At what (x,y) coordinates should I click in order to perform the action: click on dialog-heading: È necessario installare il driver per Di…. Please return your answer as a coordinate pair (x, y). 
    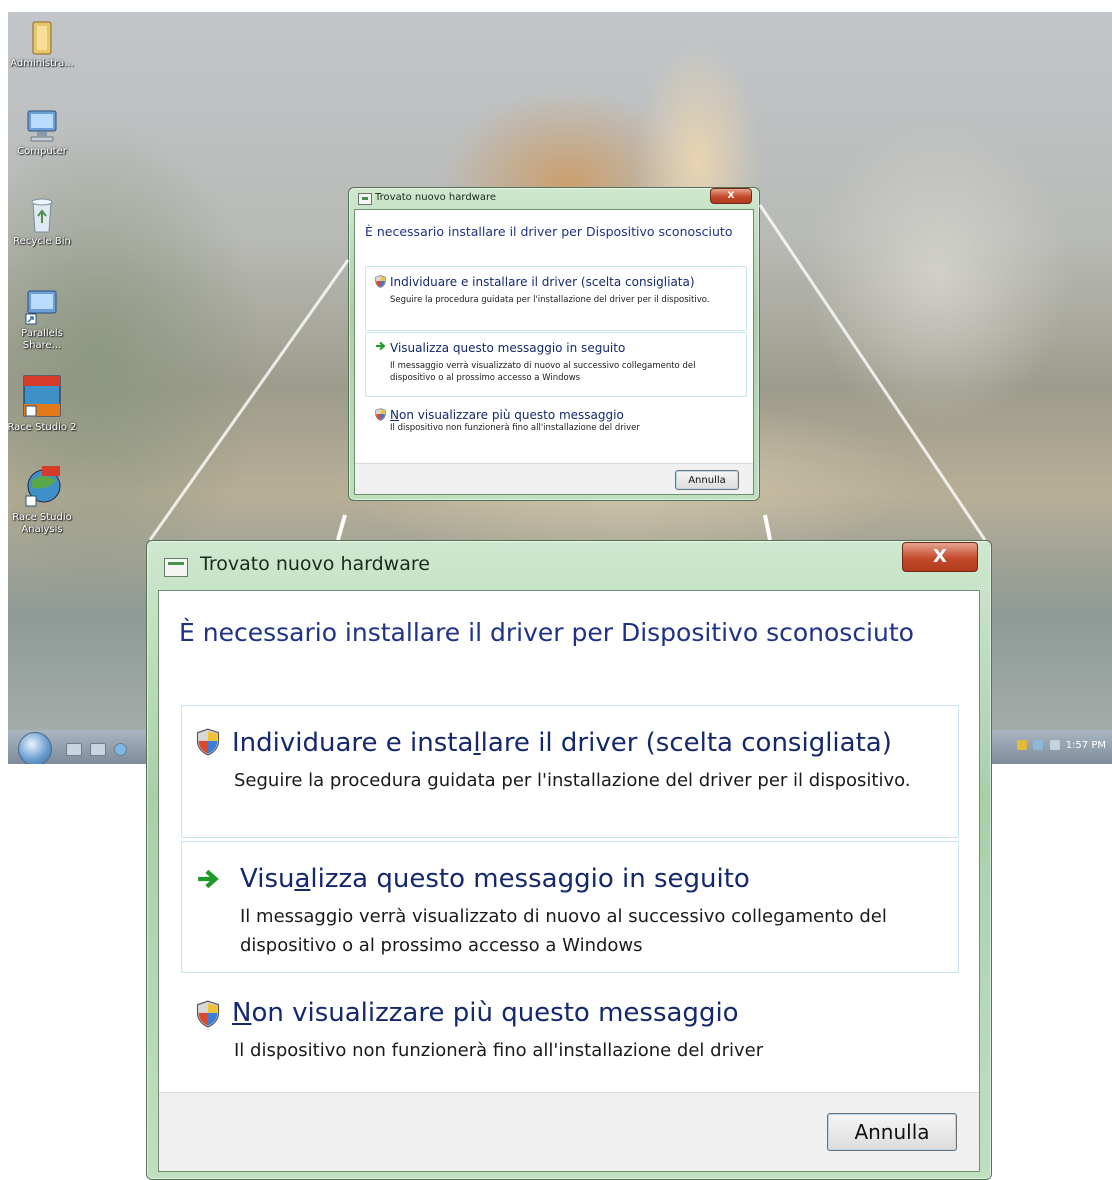
    Looking at the image, I should click on (546, 632).